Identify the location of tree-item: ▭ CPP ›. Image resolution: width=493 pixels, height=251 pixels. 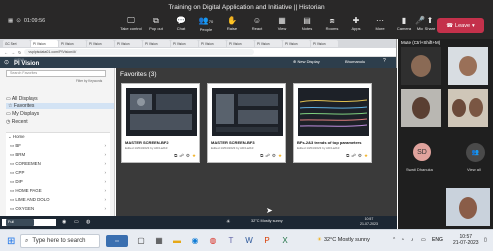
(58, 173).